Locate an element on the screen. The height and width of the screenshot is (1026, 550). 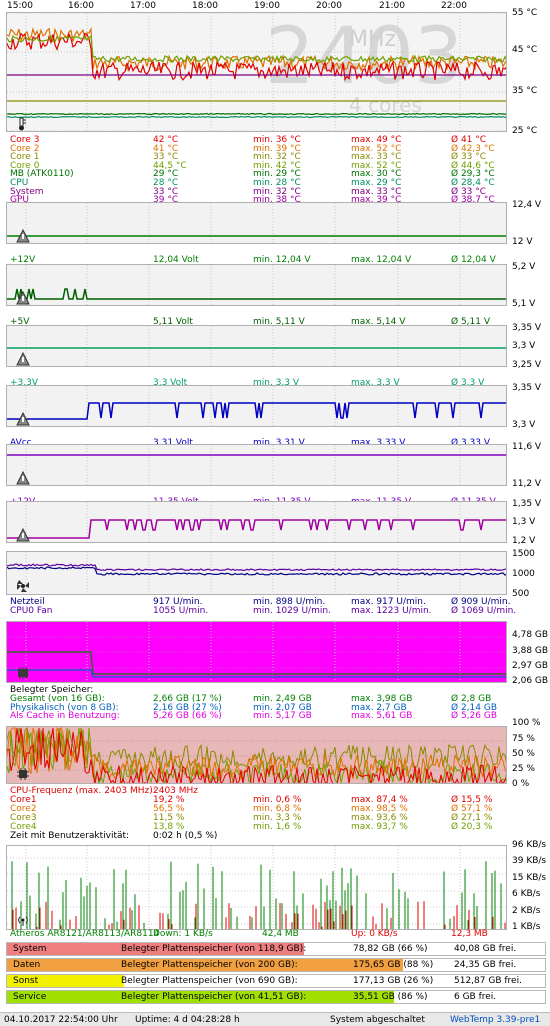
voltage-axis-top: 1,35 V is located at coordinates (527, 504).